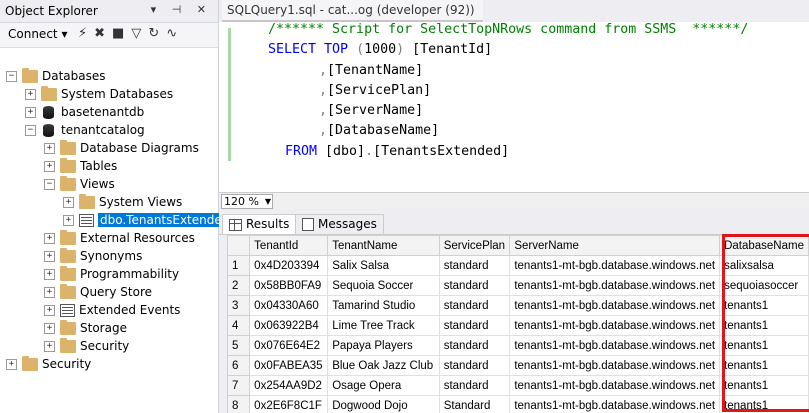  Describe the element at coordinates (383, 325) in the screenshot. I see `table-cell: Lime Tree Track` at that location.